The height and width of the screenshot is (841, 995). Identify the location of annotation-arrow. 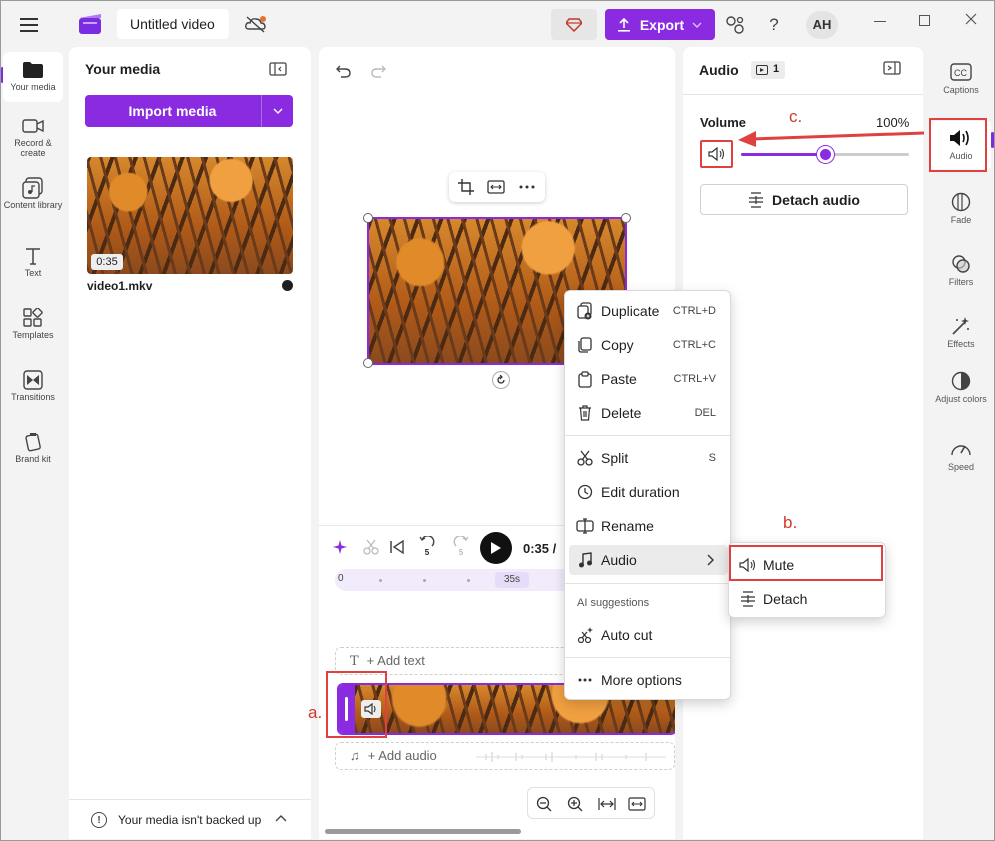
(831, 139).